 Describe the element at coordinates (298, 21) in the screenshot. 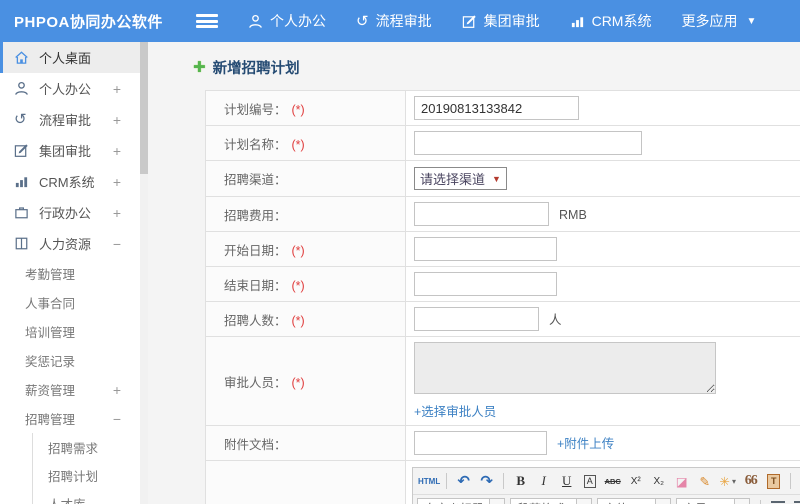

I see `nav-label: 个人办公` at that location.